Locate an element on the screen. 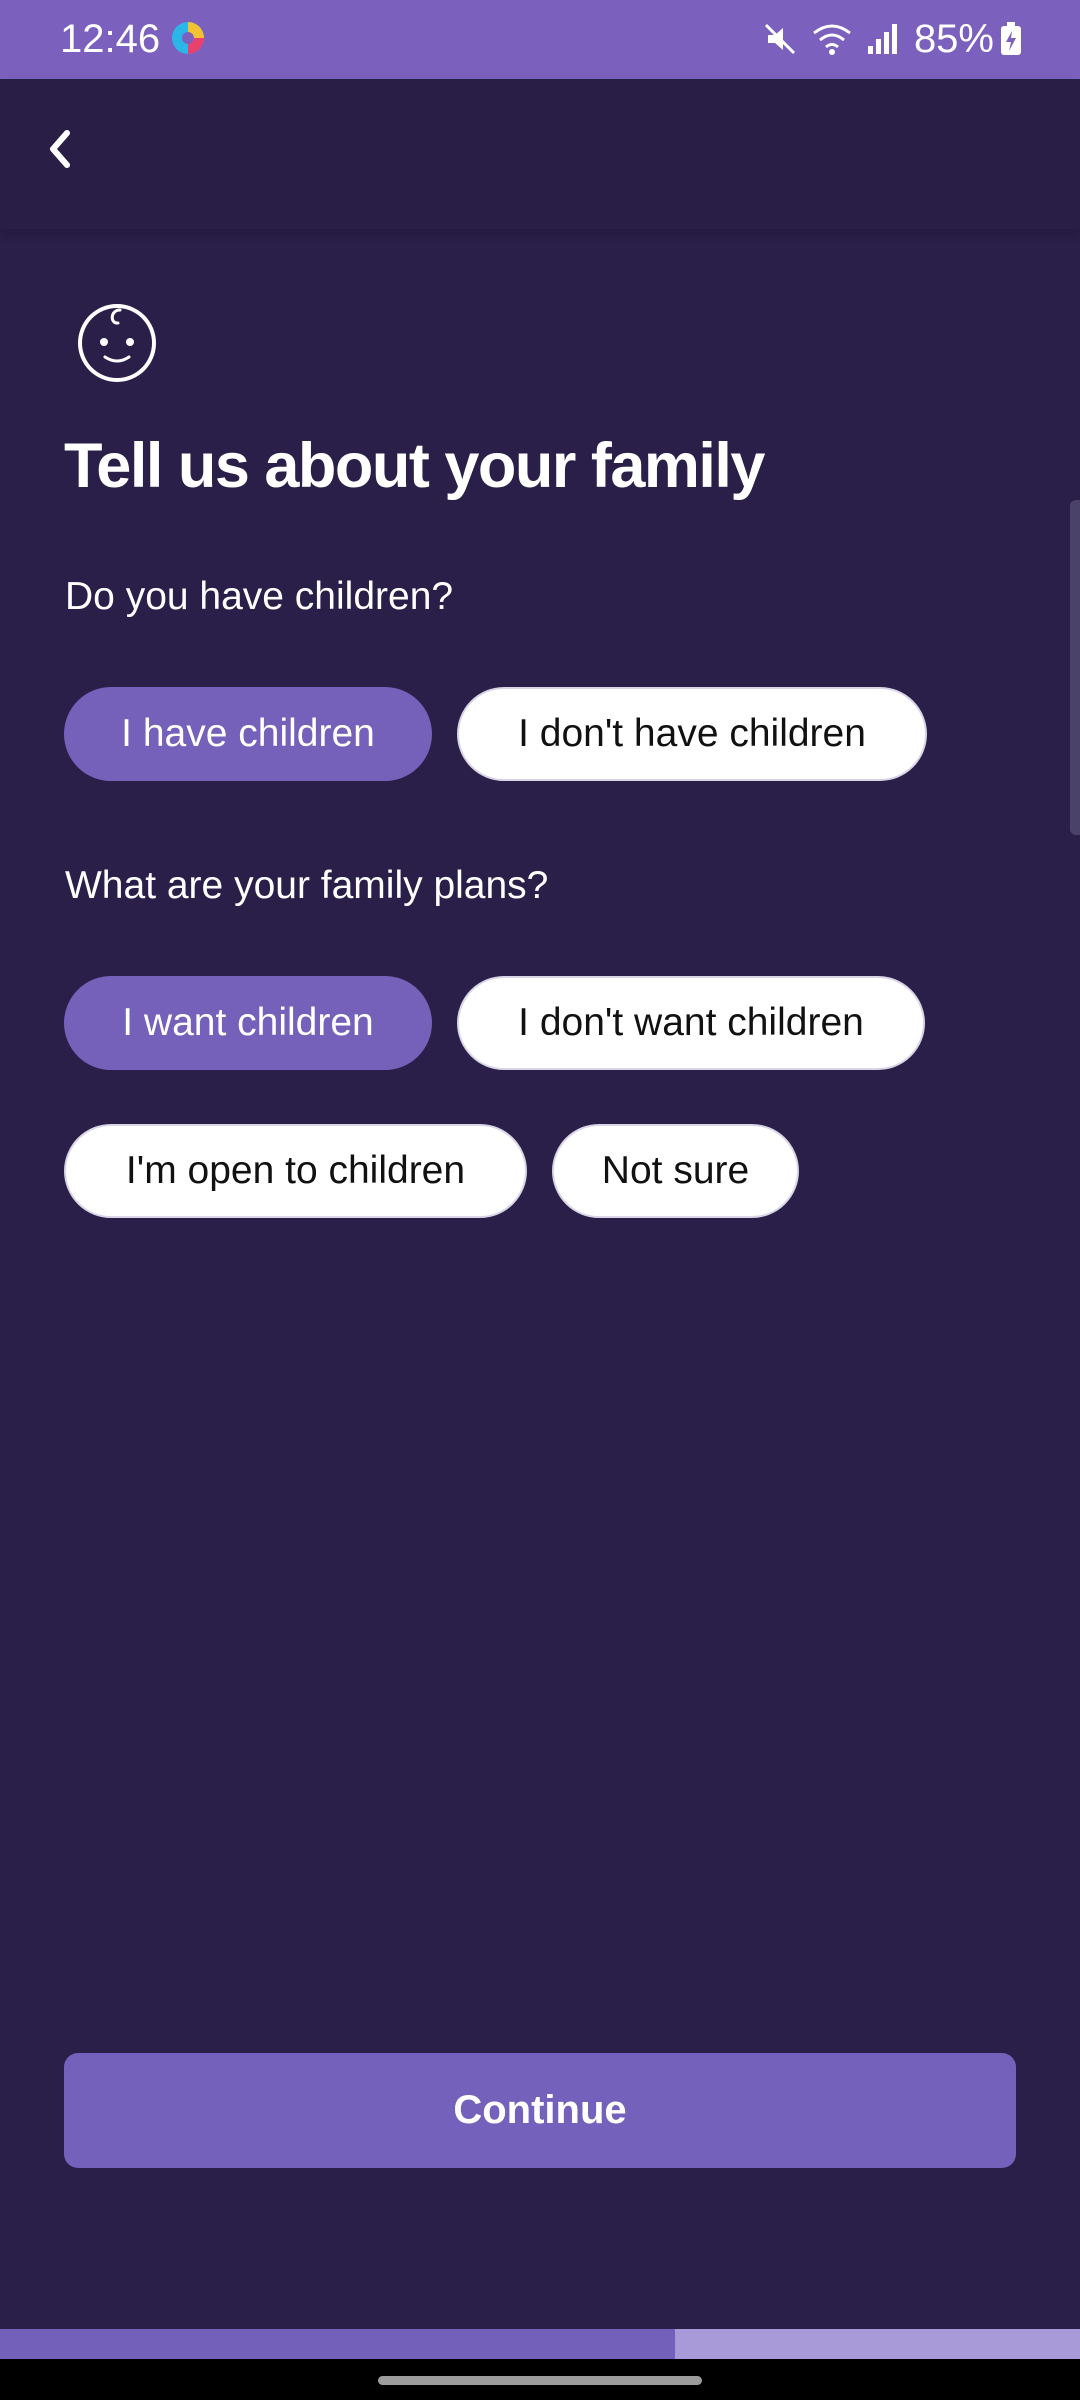 This screenshot has width=1080, height=2400. battery-charging-icon is located at coordinates (1011, 39).